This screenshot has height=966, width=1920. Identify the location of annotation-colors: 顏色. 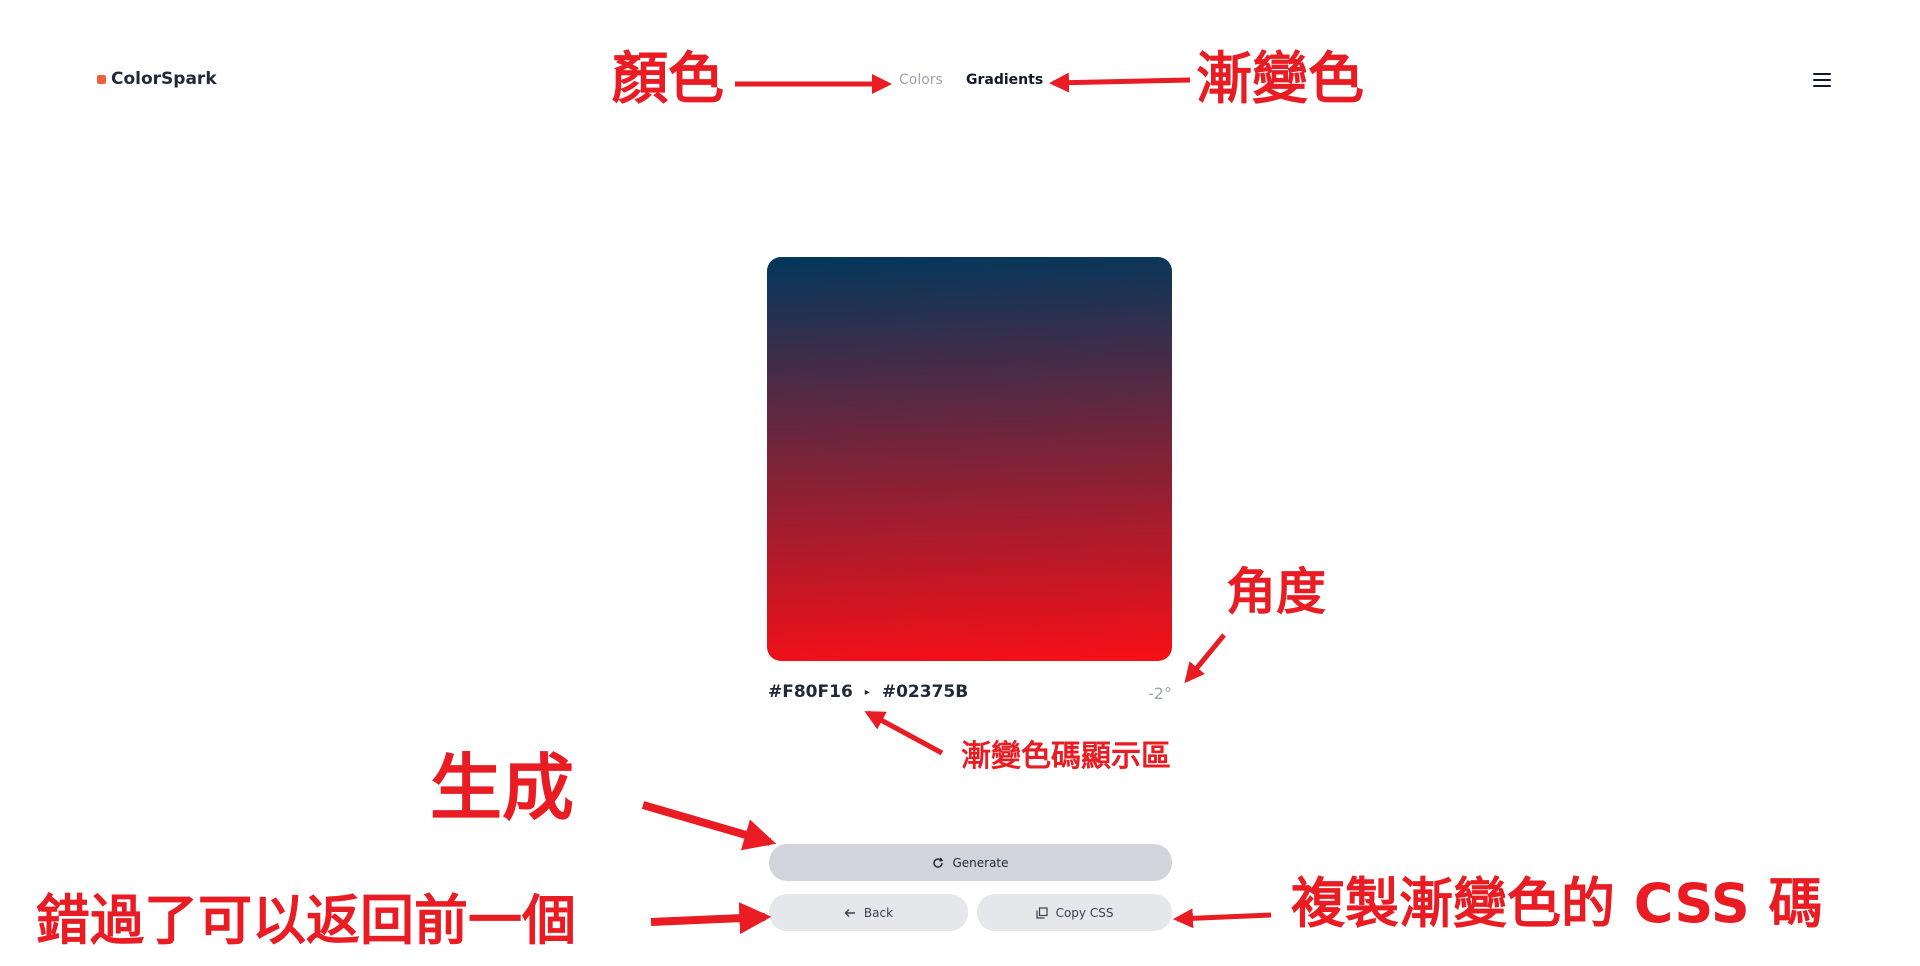
(668, 79).